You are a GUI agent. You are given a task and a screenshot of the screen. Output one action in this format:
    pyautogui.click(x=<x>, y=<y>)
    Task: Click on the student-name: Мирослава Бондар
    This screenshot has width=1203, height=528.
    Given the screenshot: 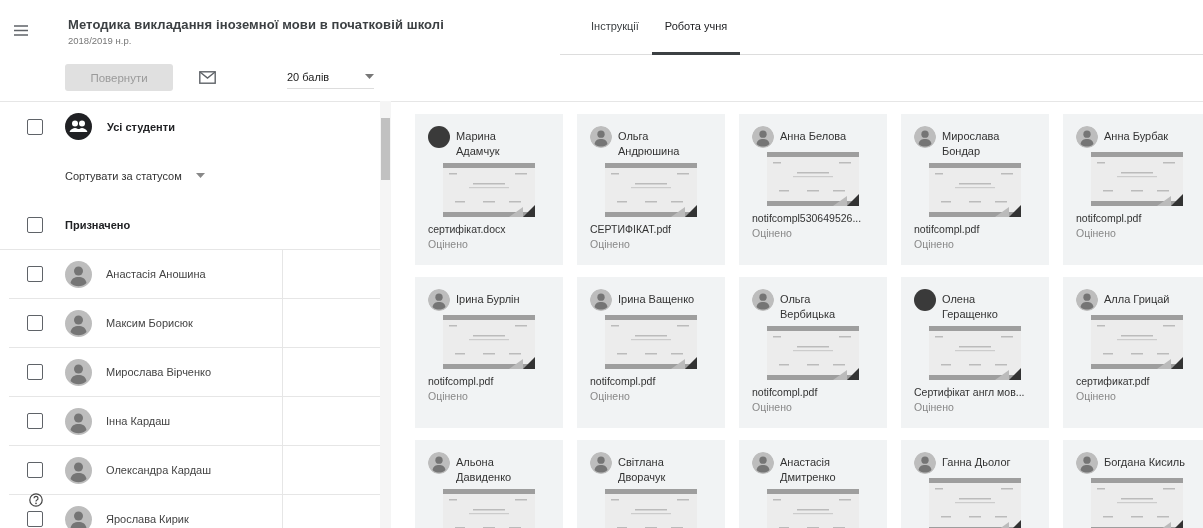 What is the action you would take?
    pyautogui.click(x=971, y=144)
    